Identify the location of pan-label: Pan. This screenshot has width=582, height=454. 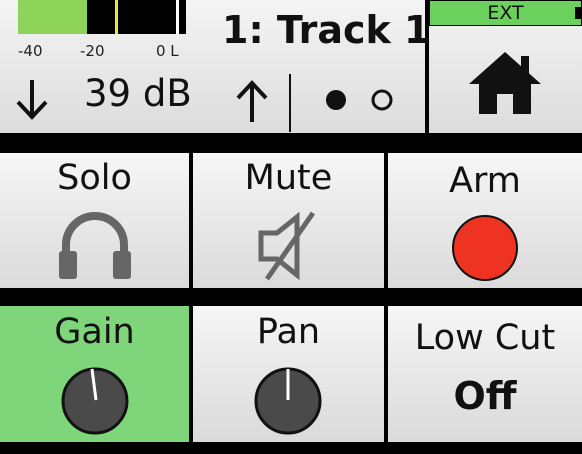
(288, 332).